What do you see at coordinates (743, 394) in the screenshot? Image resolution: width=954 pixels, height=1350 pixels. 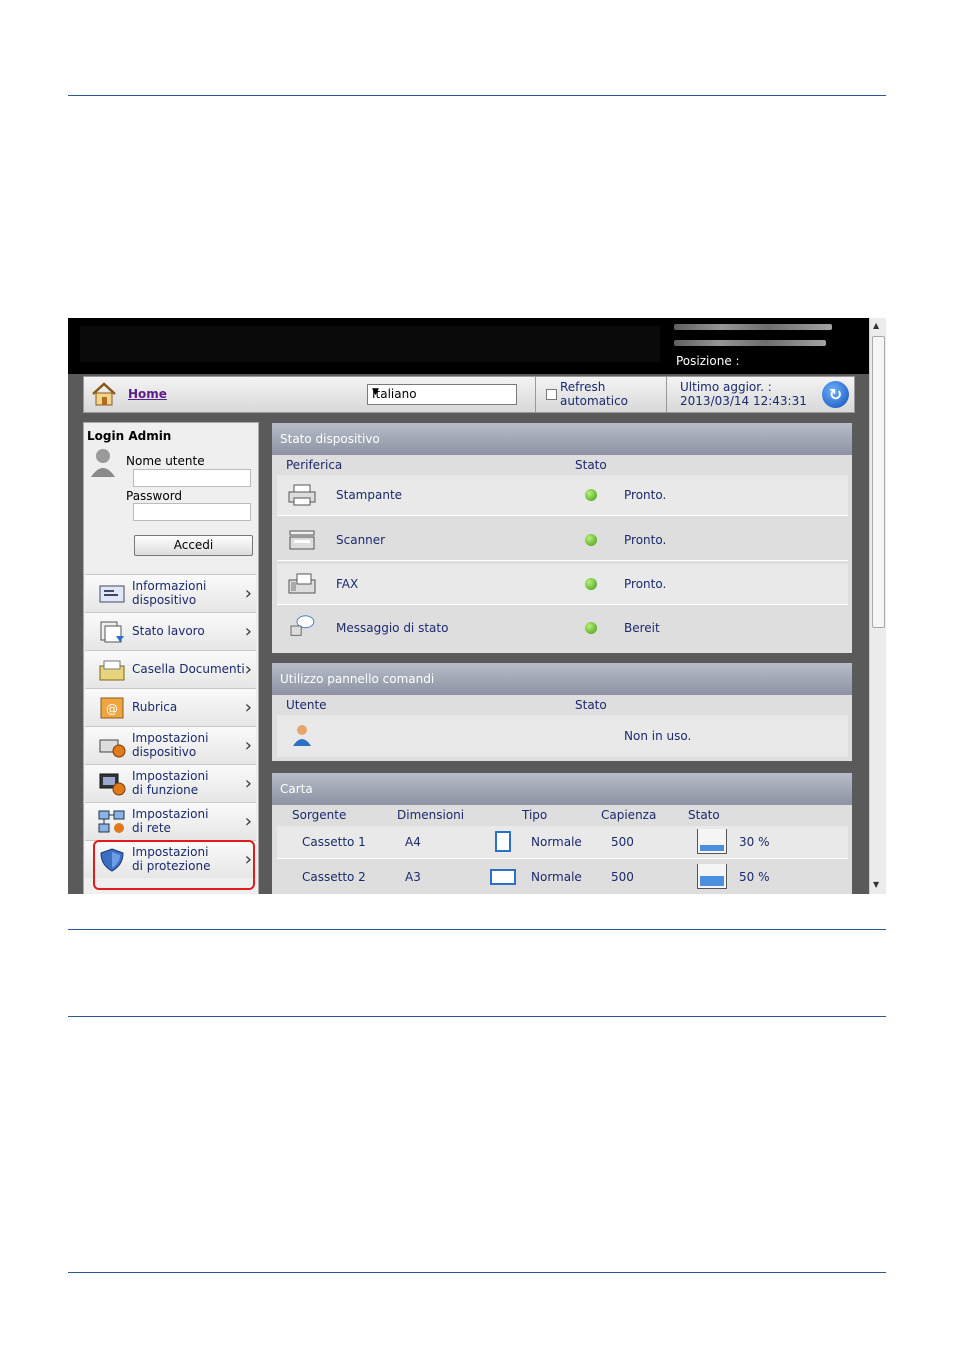 I see `last-update: Ultimo aggior. : 2013/03/14 12:43:31` at bounding box center [743, 394].